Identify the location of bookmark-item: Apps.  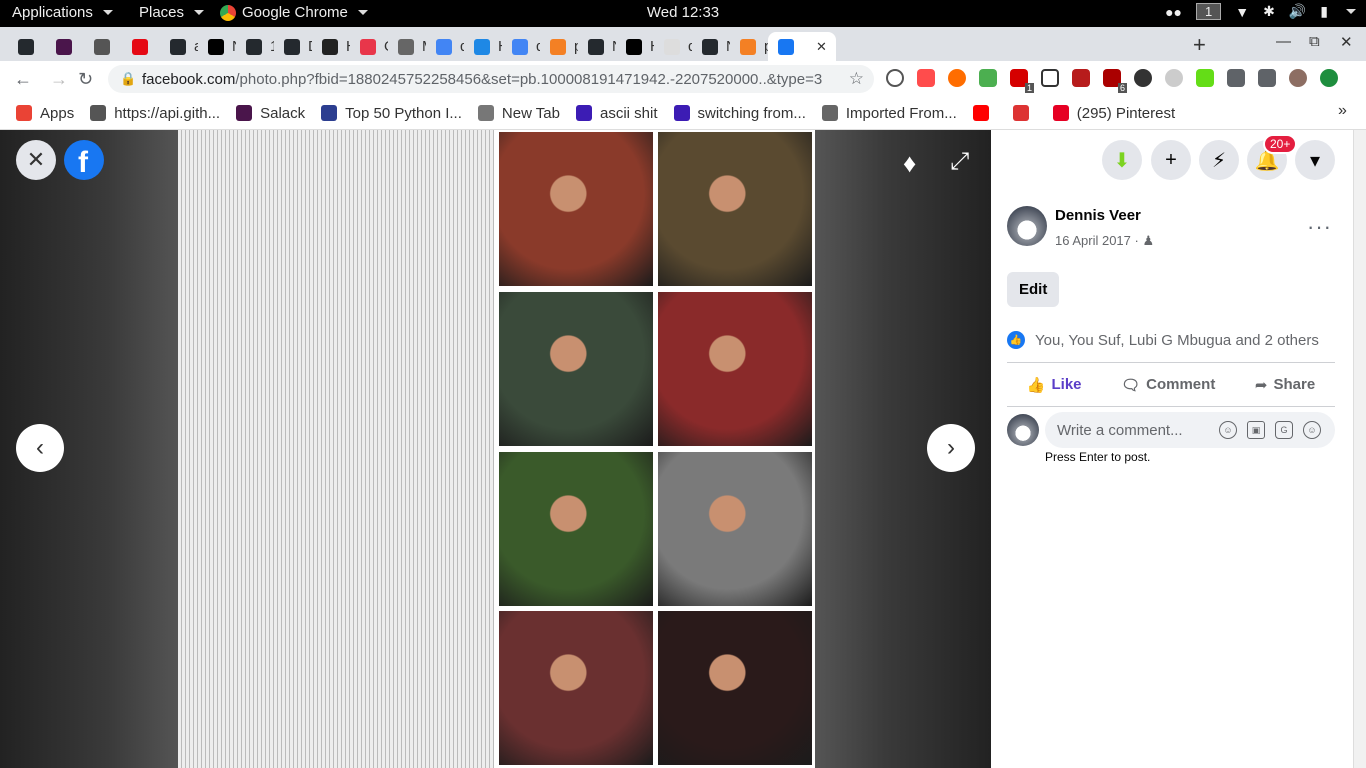
(45, 113).